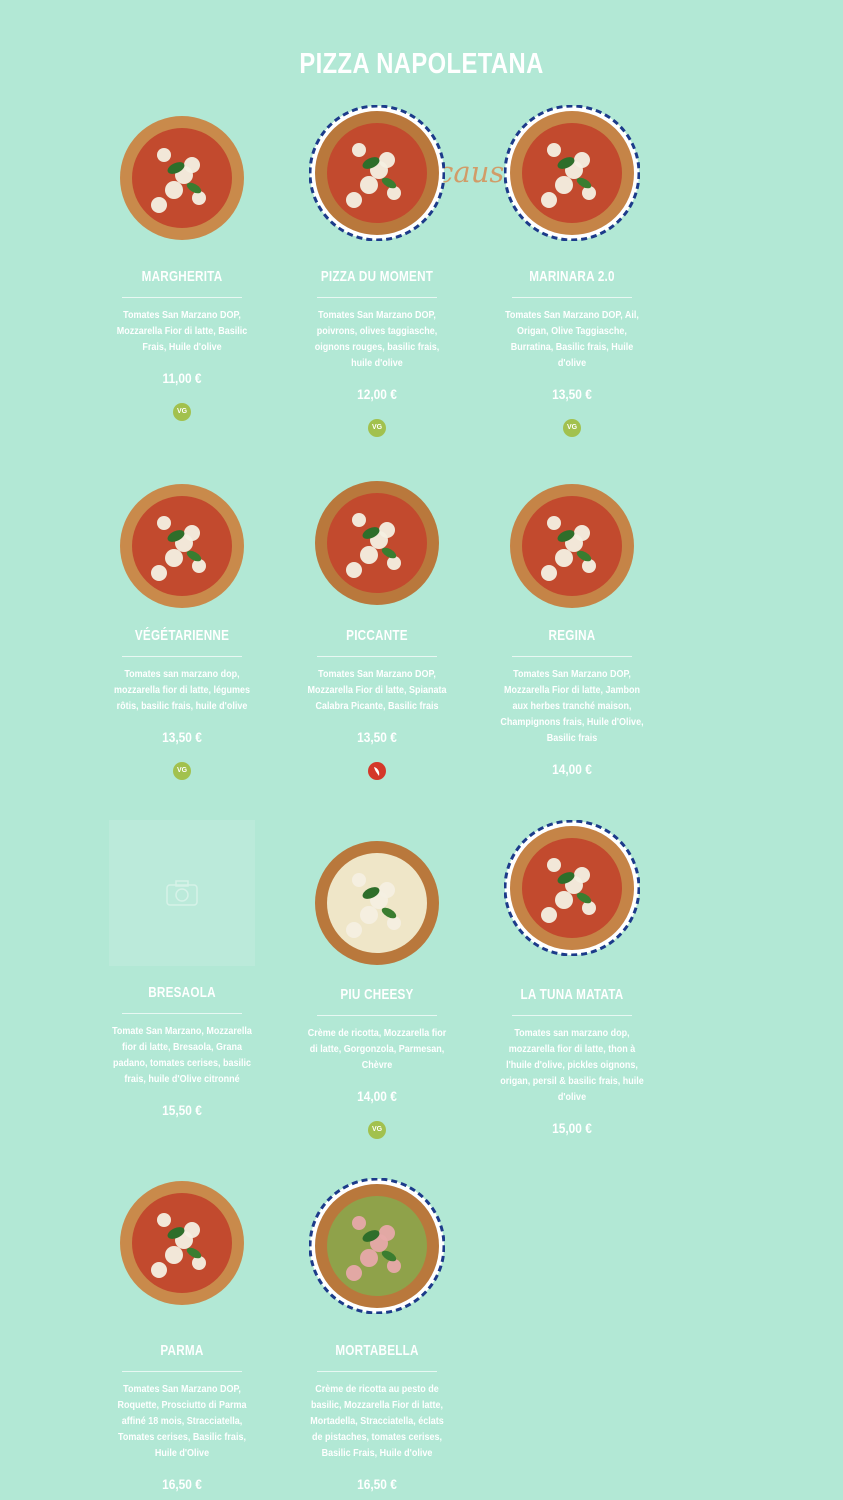  I want to click on camera-placeholder-icon, so click(182, 893).